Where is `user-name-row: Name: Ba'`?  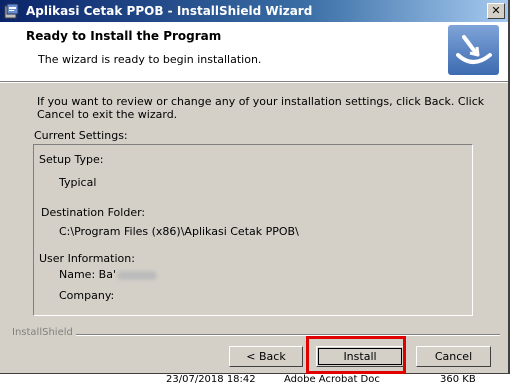
user-name-row: Name: Ba' is located at coordinates (108, 274).